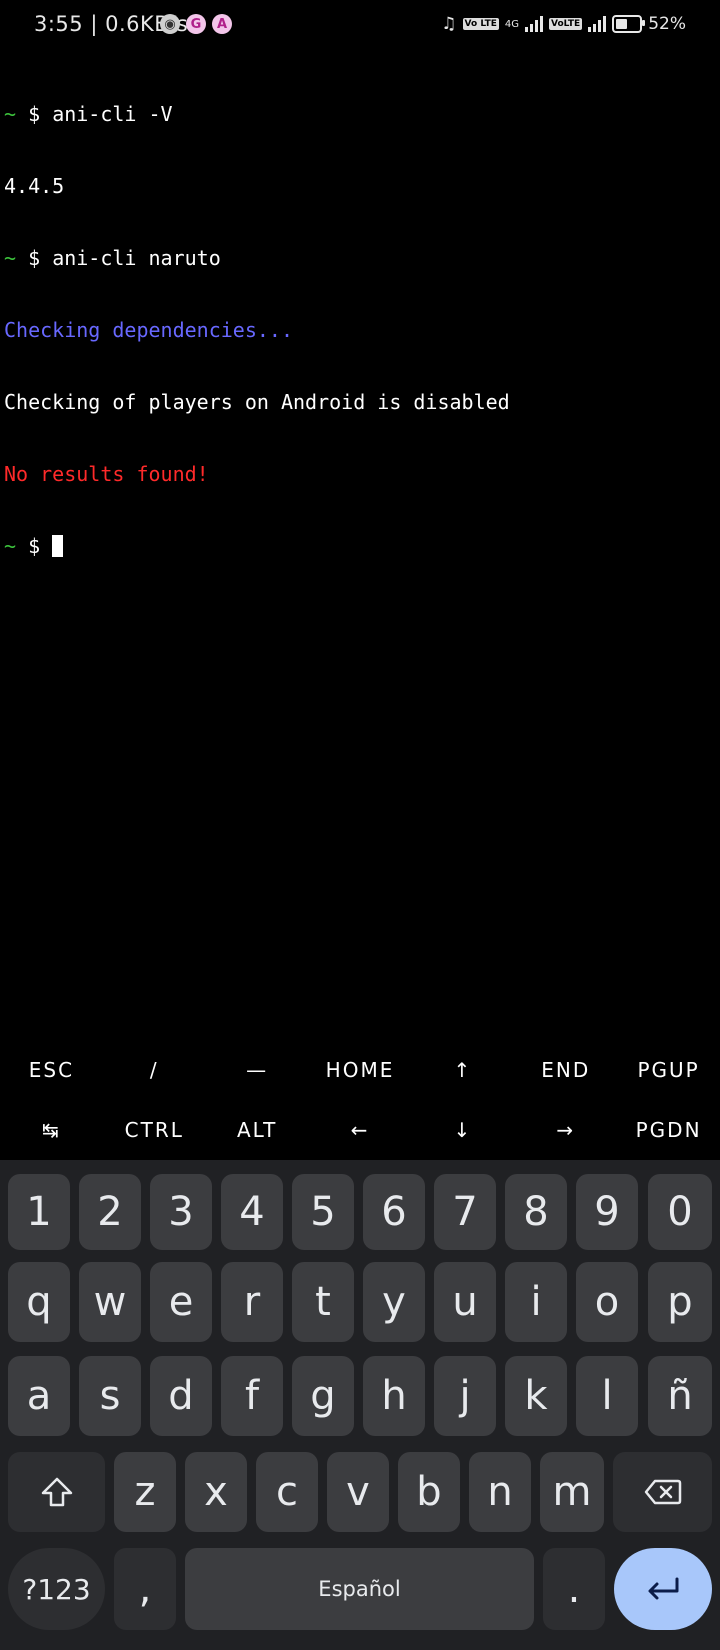  Describe the element at coordinates (462, 1130) in the screenshot. I see `arrow-down-key: ↓` at that location.